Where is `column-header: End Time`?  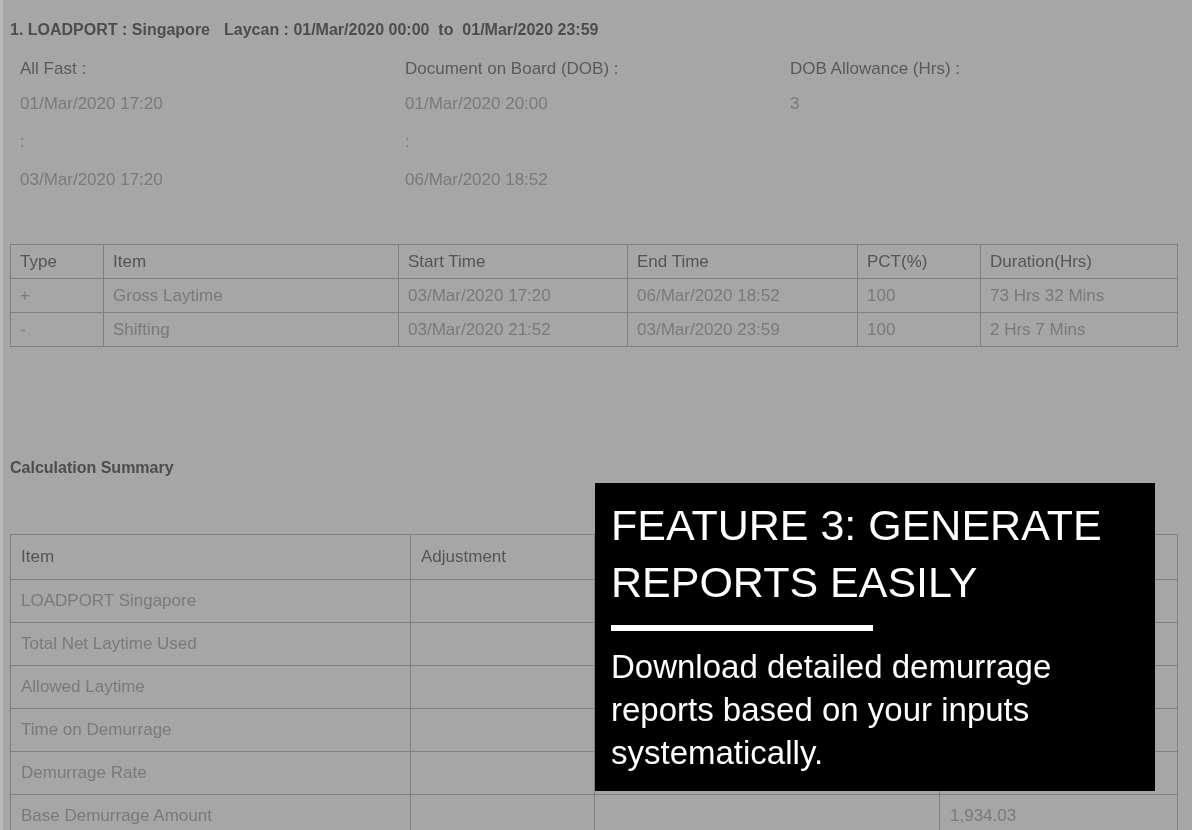 column-header: End Time is located at coordinates (742, 261).